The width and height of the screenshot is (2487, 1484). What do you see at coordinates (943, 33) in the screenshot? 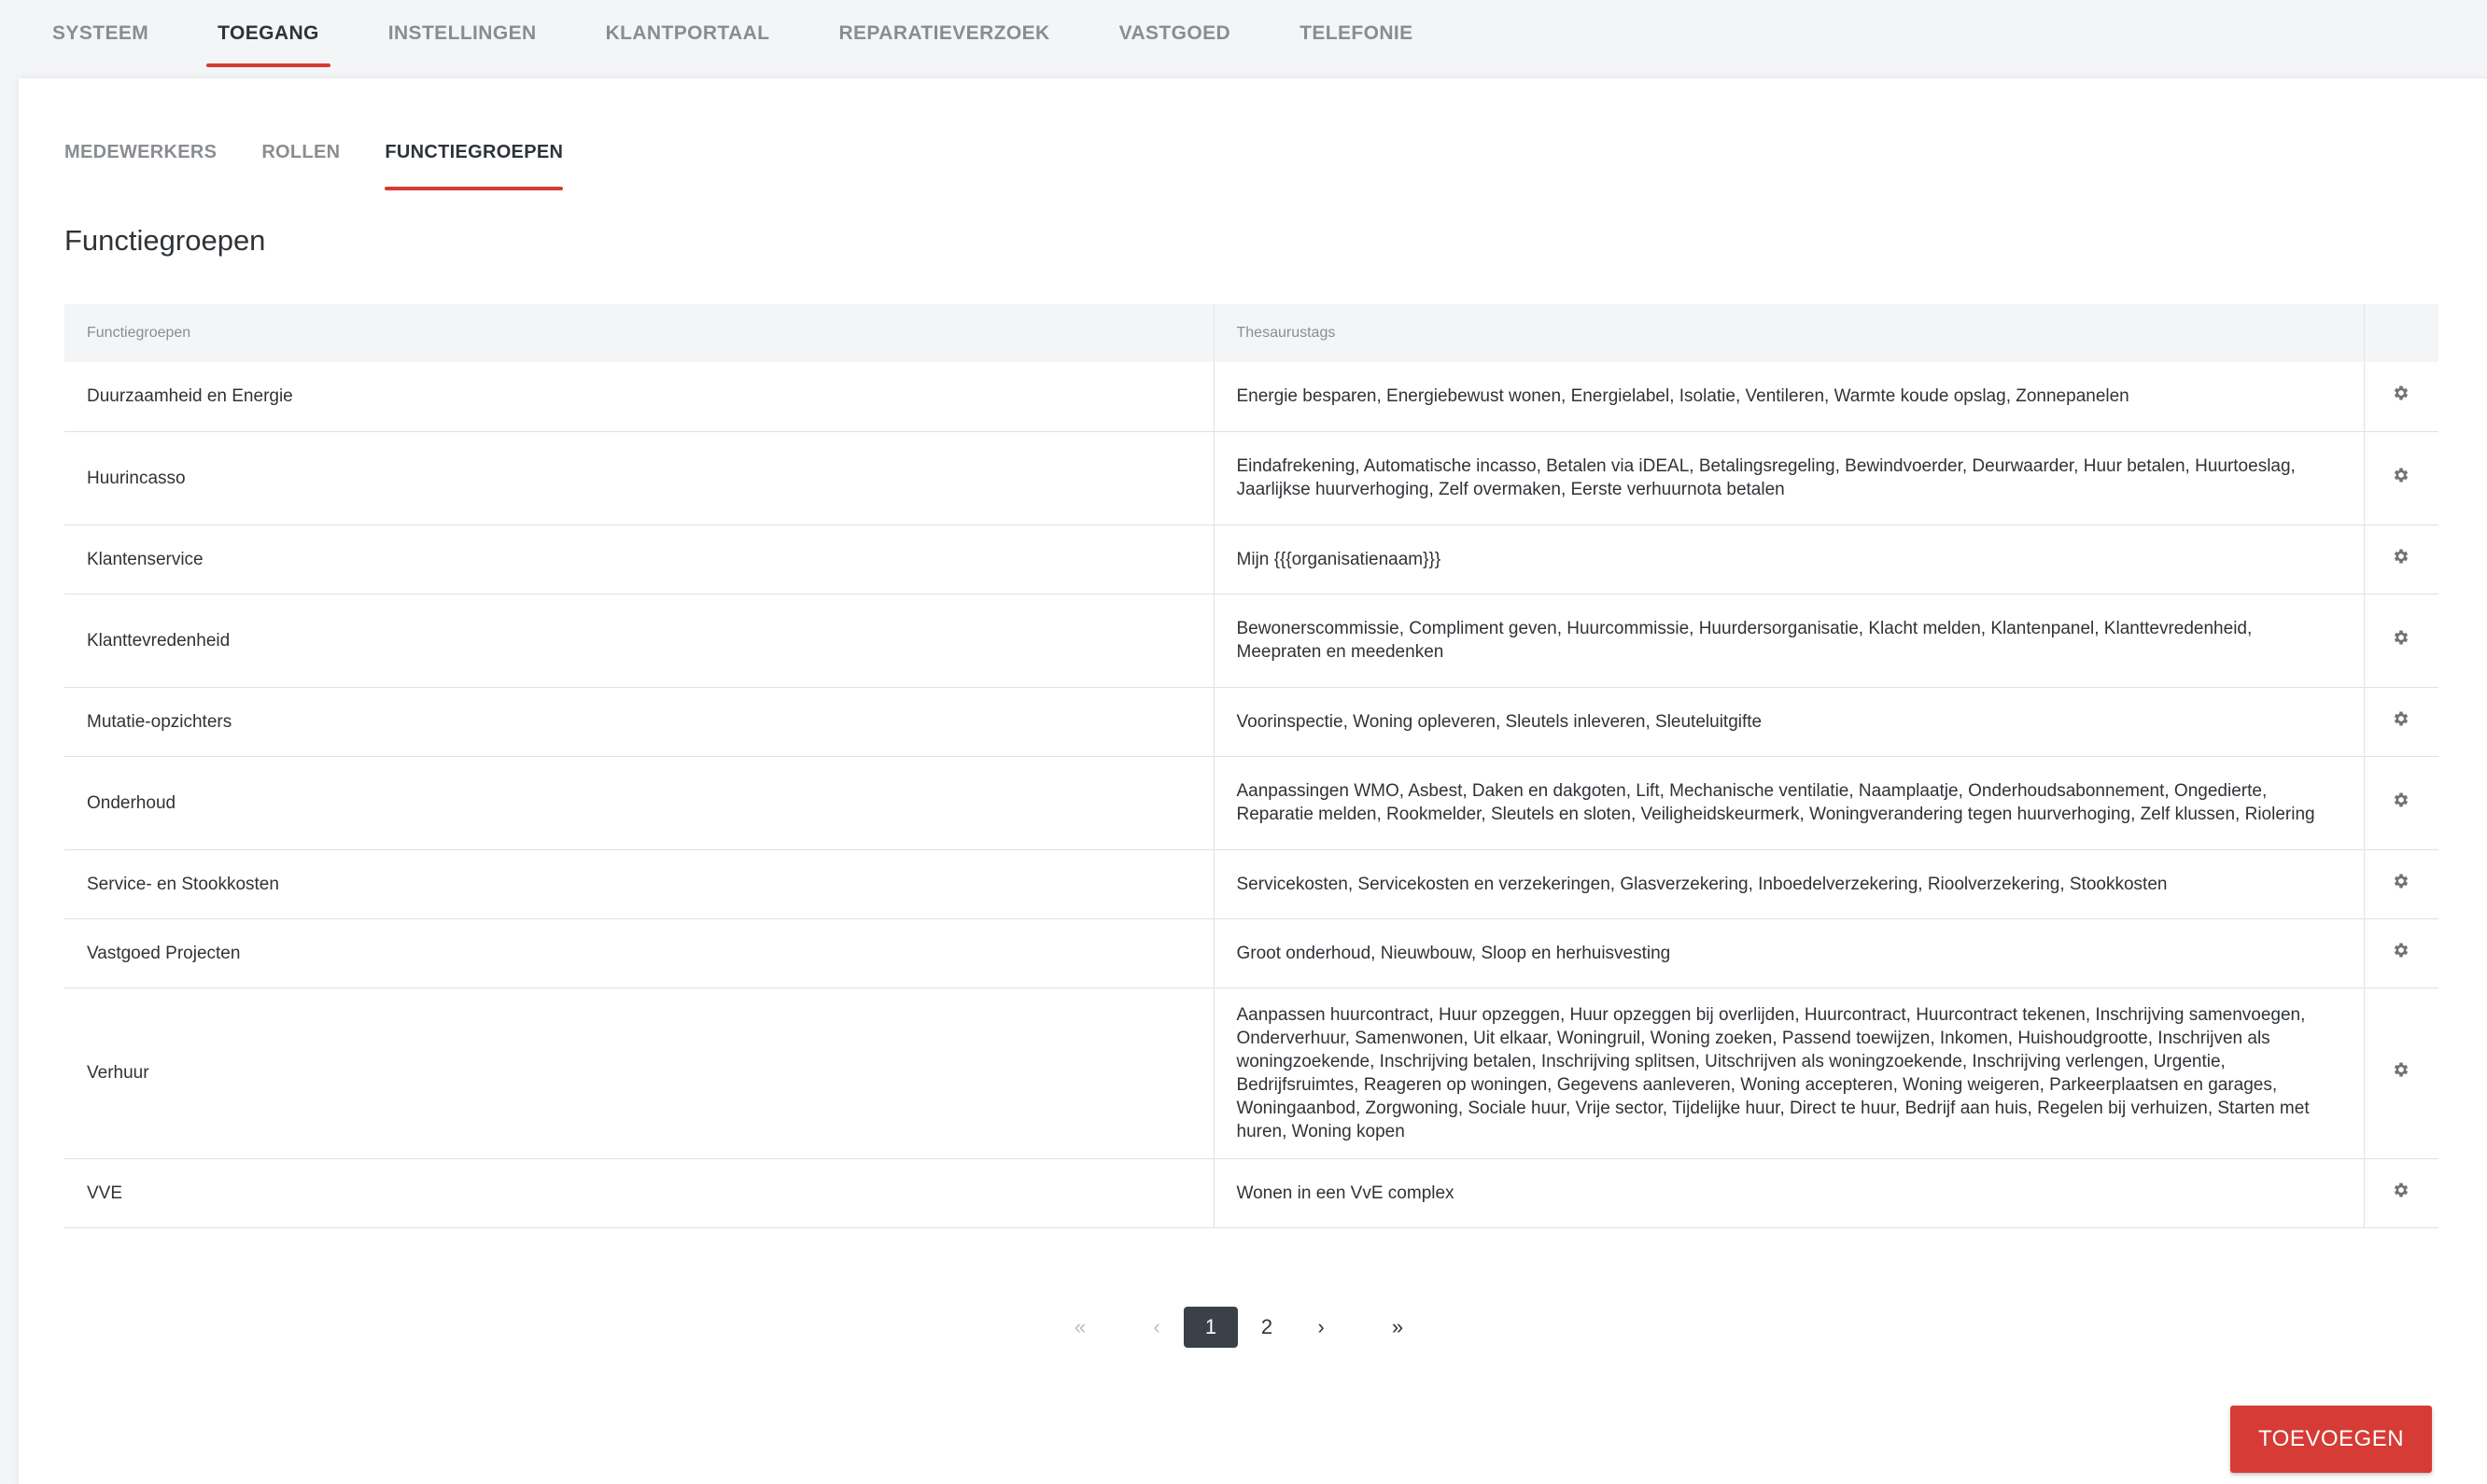
I see `tab-reparatieverzoek: REPARATIEVERZOEK` at bounding box center [943, 33].